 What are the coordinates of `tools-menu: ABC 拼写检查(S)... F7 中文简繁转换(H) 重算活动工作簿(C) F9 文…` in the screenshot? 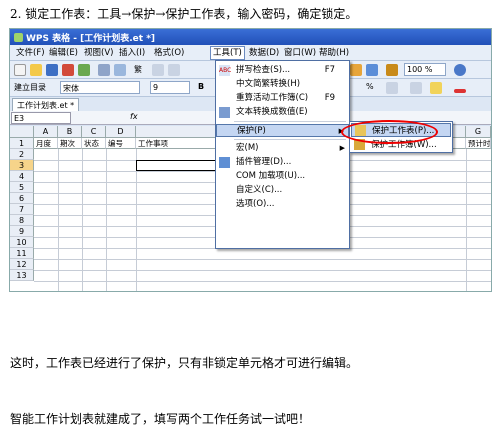 It's located at (282, 154).